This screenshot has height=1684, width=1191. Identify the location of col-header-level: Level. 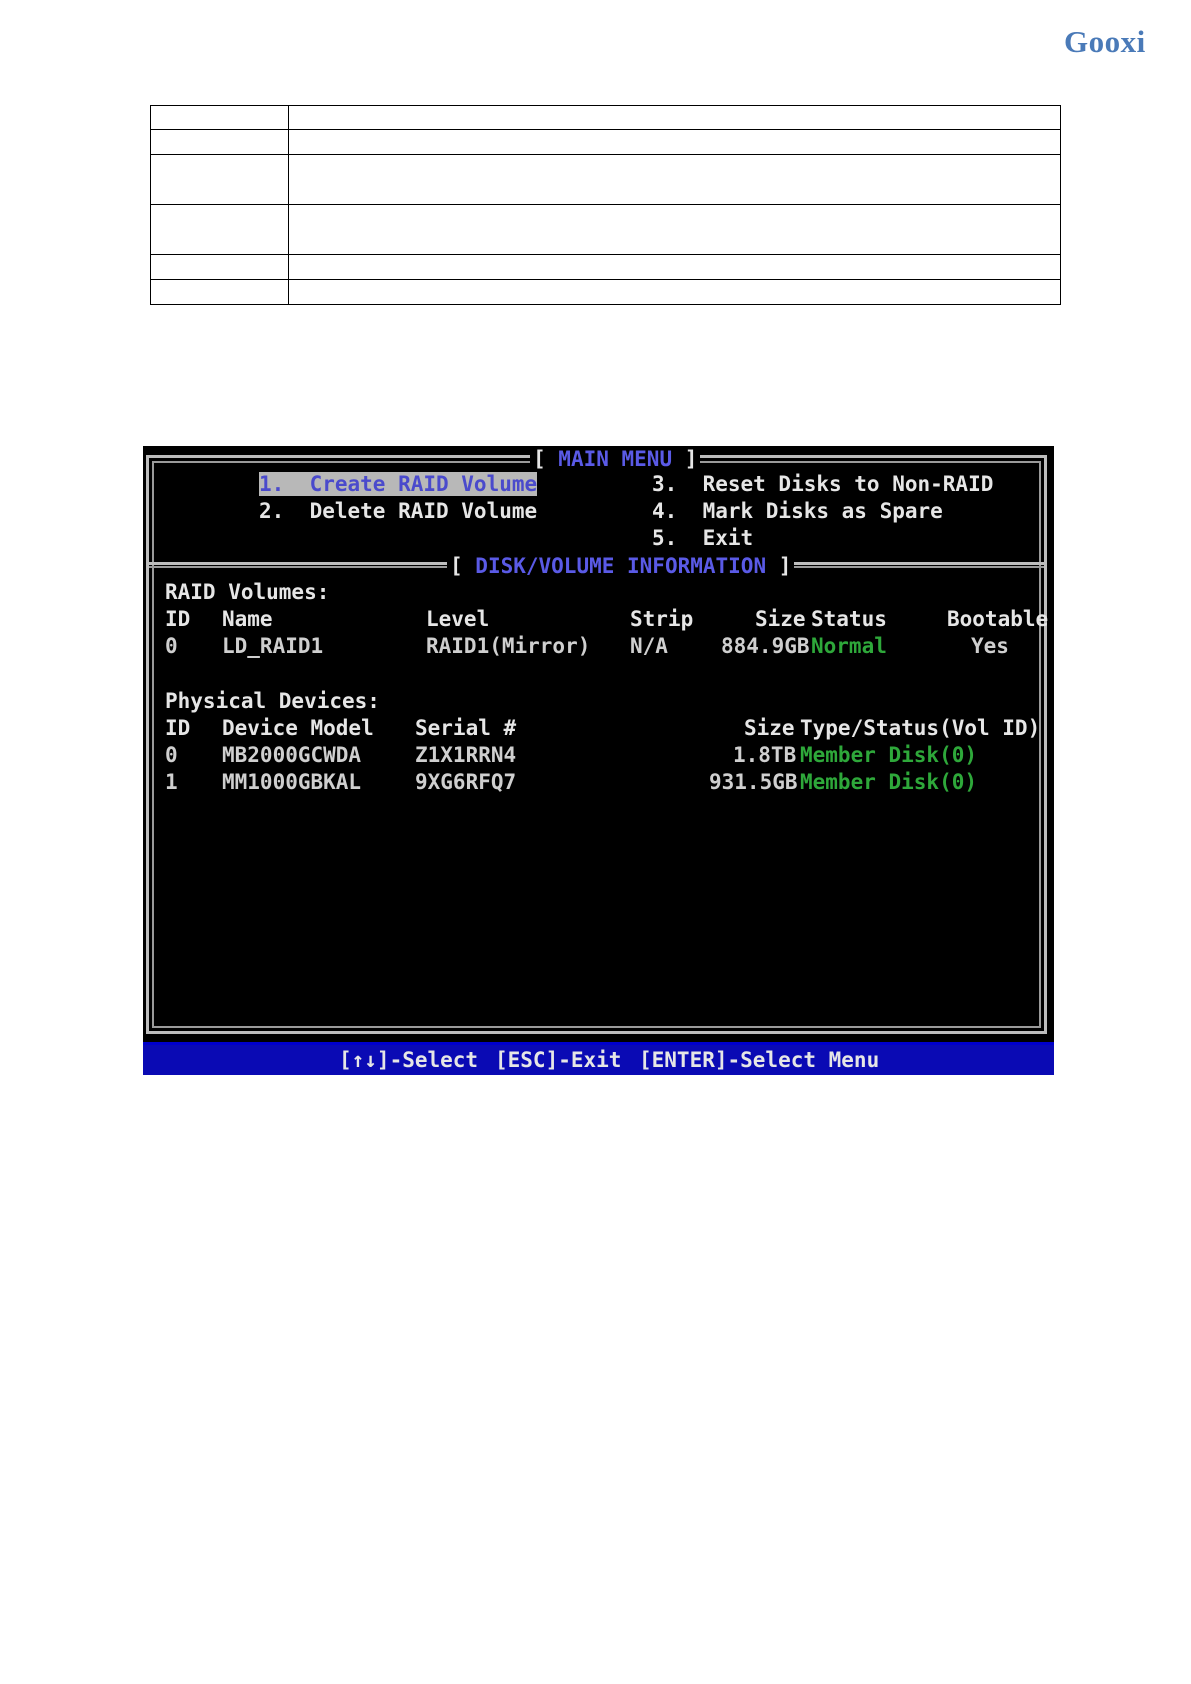
(458, 619).